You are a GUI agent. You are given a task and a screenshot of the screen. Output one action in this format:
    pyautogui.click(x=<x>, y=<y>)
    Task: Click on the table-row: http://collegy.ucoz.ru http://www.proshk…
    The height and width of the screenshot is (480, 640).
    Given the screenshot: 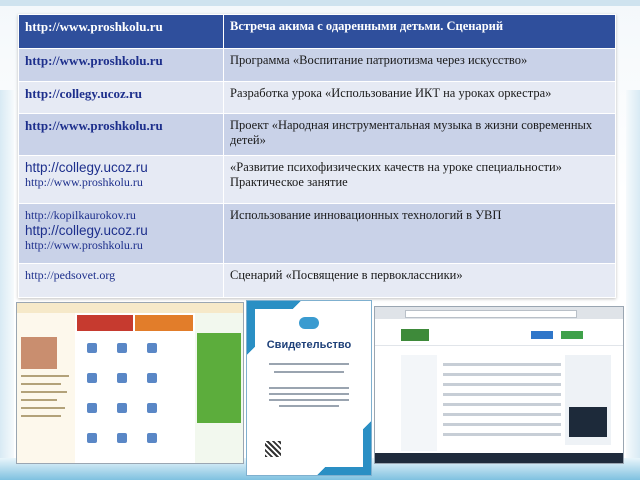 What is the action you would take?
    pyautogui.click(x=317, y=179)
    